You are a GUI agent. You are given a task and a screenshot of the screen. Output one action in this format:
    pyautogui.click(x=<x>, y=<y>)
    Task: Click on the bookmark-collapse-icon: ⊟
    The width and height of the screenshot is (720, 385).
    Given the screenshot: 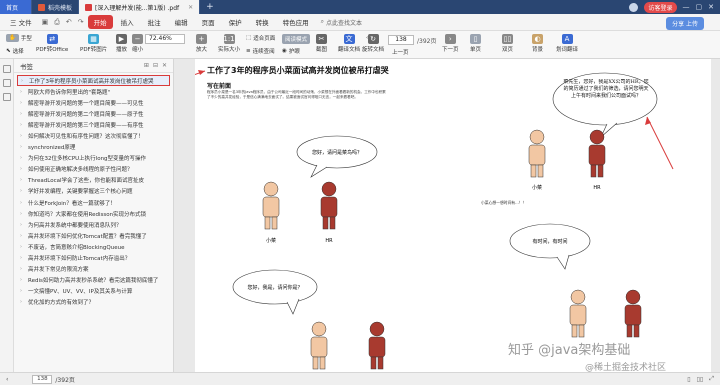 What is the action you would take?
    pyautogui.click(x=155, y=65)
    